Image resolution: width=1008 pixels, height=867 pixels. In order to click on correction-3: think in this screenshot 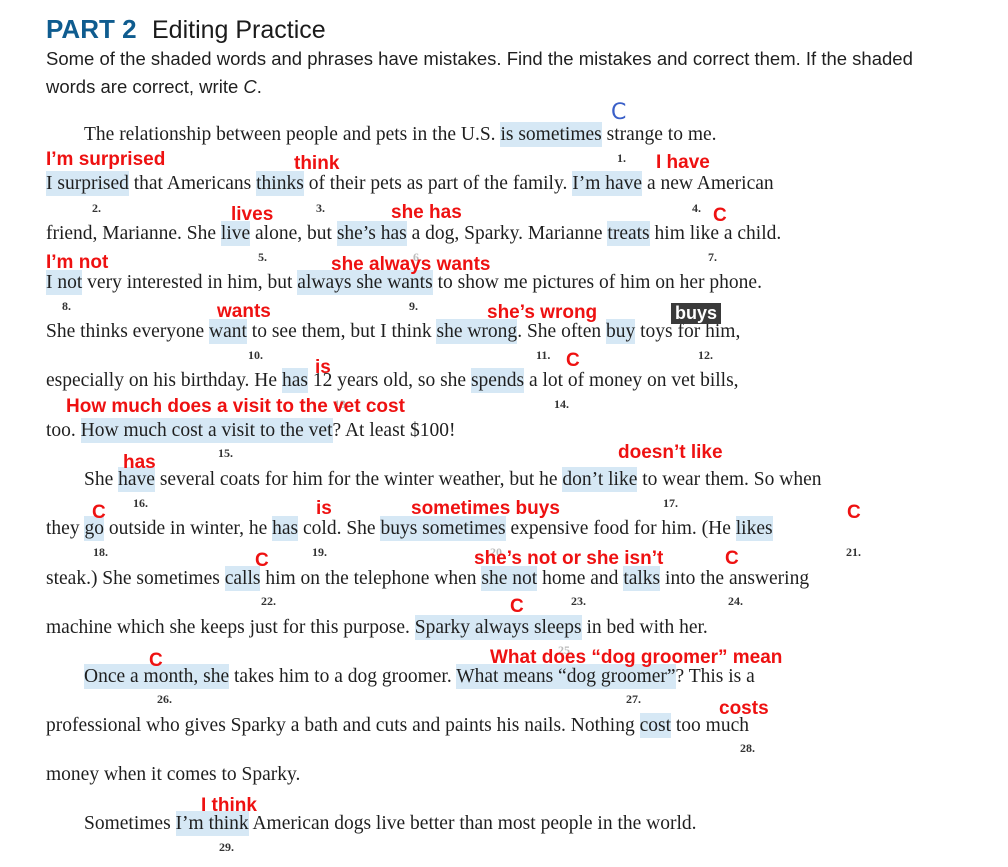, I will do `click(317, 163)`.